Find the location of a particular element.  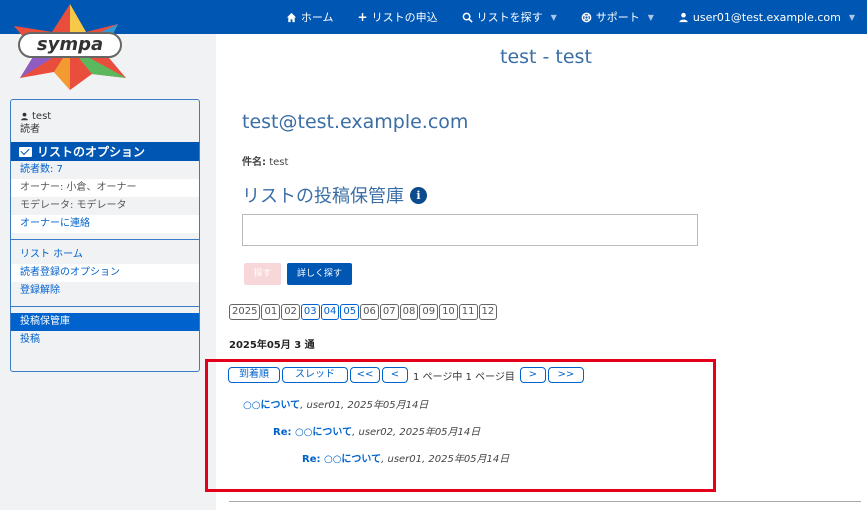

page-info: 1 ページ中 1 ページ目 is located at coordinates (464, 377).